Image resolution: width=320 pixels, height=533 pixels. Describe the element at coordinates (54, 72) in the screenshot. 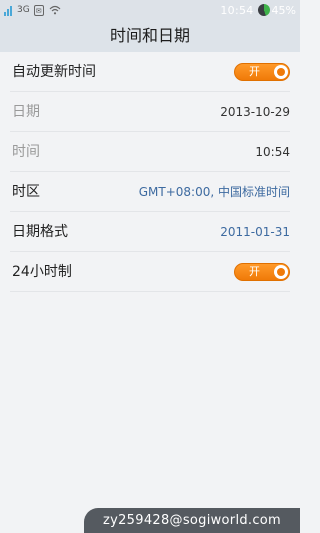

I see `setting-label: 自动更新时间` at that location.